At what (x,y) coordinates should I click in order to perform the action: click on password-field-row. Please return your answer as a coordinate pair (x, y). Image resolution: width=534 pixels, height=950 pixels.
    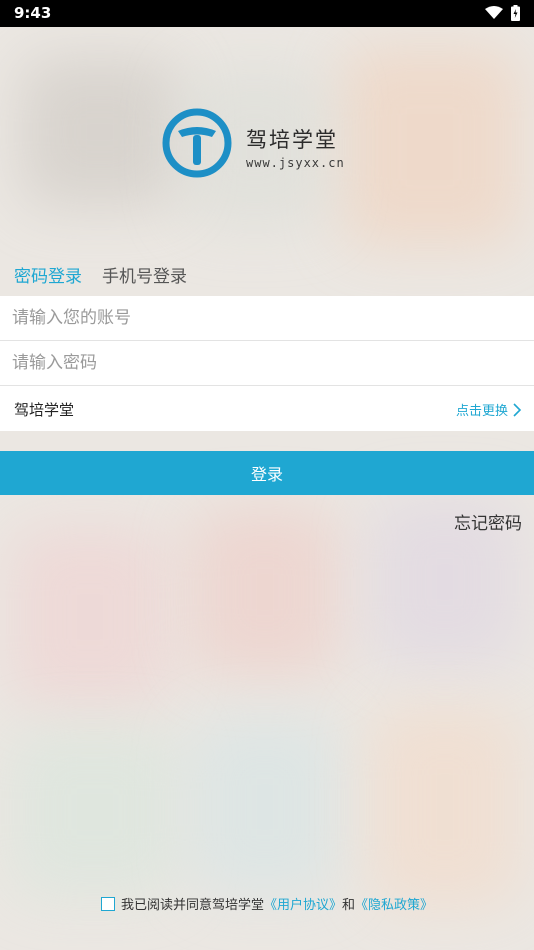
    Looking at the image, I should click on (267, 363).